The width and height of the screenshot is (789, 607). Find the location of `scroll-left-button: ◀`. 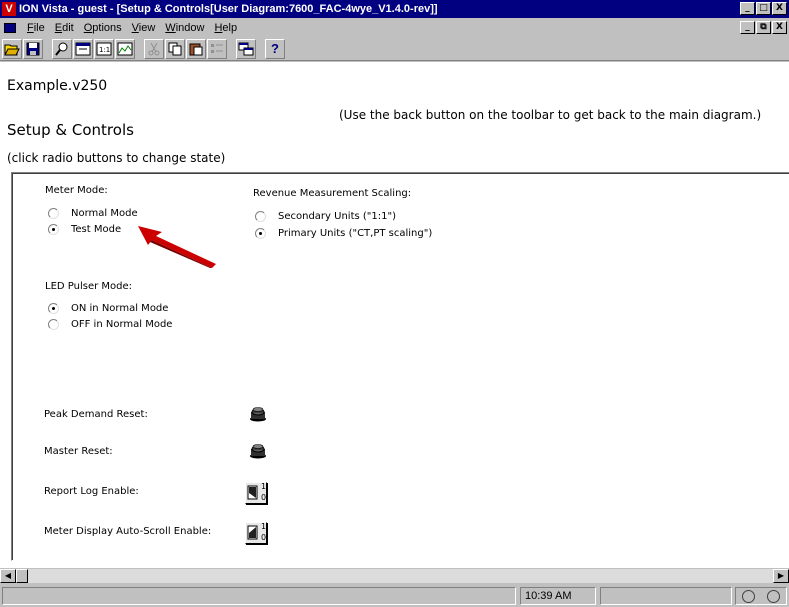

scroll-left-button: ◀ is located at coordinates (8, 576).